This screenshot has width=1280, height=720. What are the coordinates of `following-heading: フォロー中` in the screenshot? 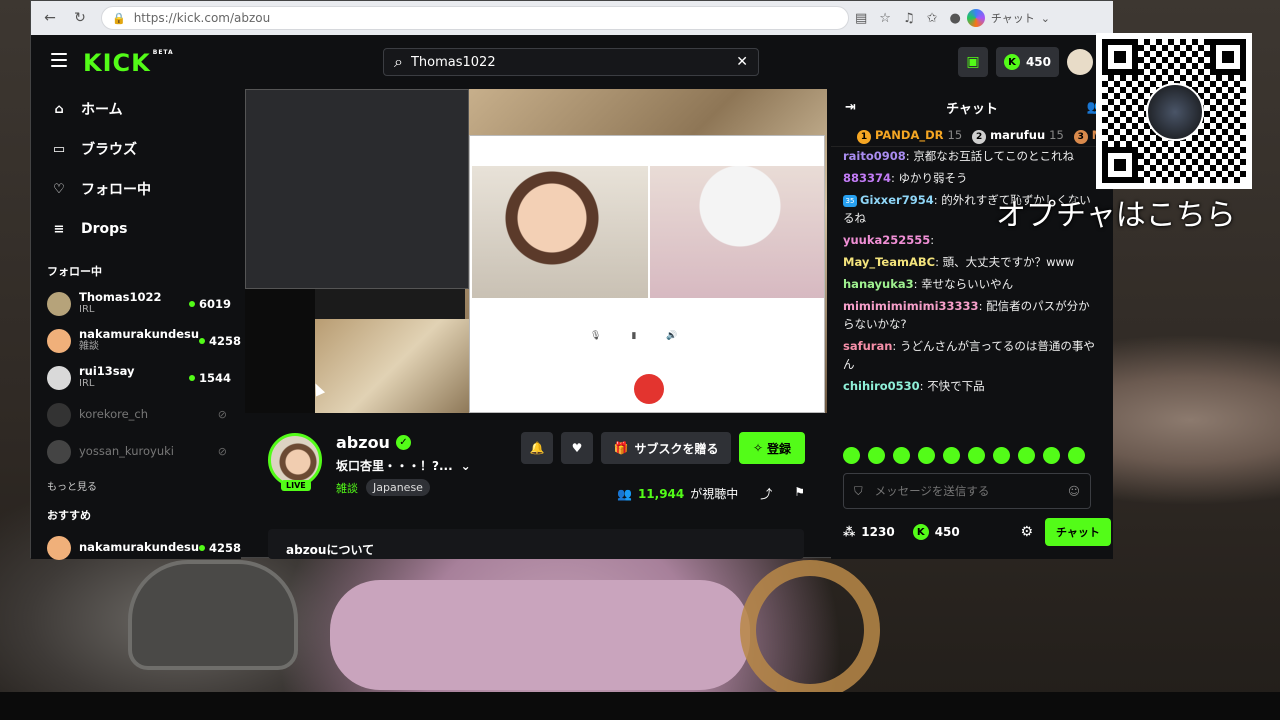 It's located at (74, 271).